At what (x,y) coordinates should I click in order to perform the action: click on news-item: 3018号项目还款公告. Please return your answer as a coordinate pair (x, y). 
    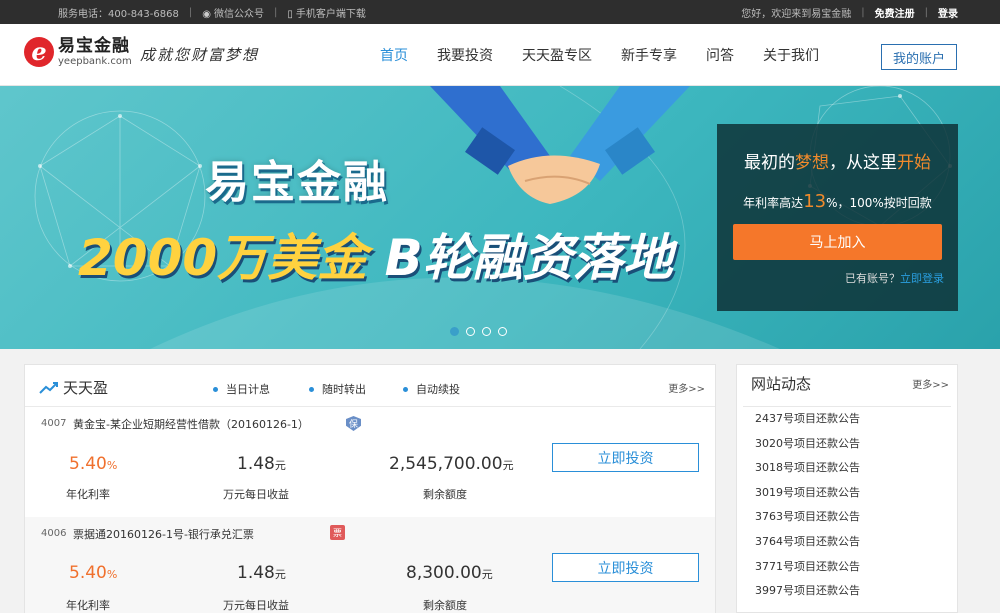
    Looking at the image, I should click on (847, 468).